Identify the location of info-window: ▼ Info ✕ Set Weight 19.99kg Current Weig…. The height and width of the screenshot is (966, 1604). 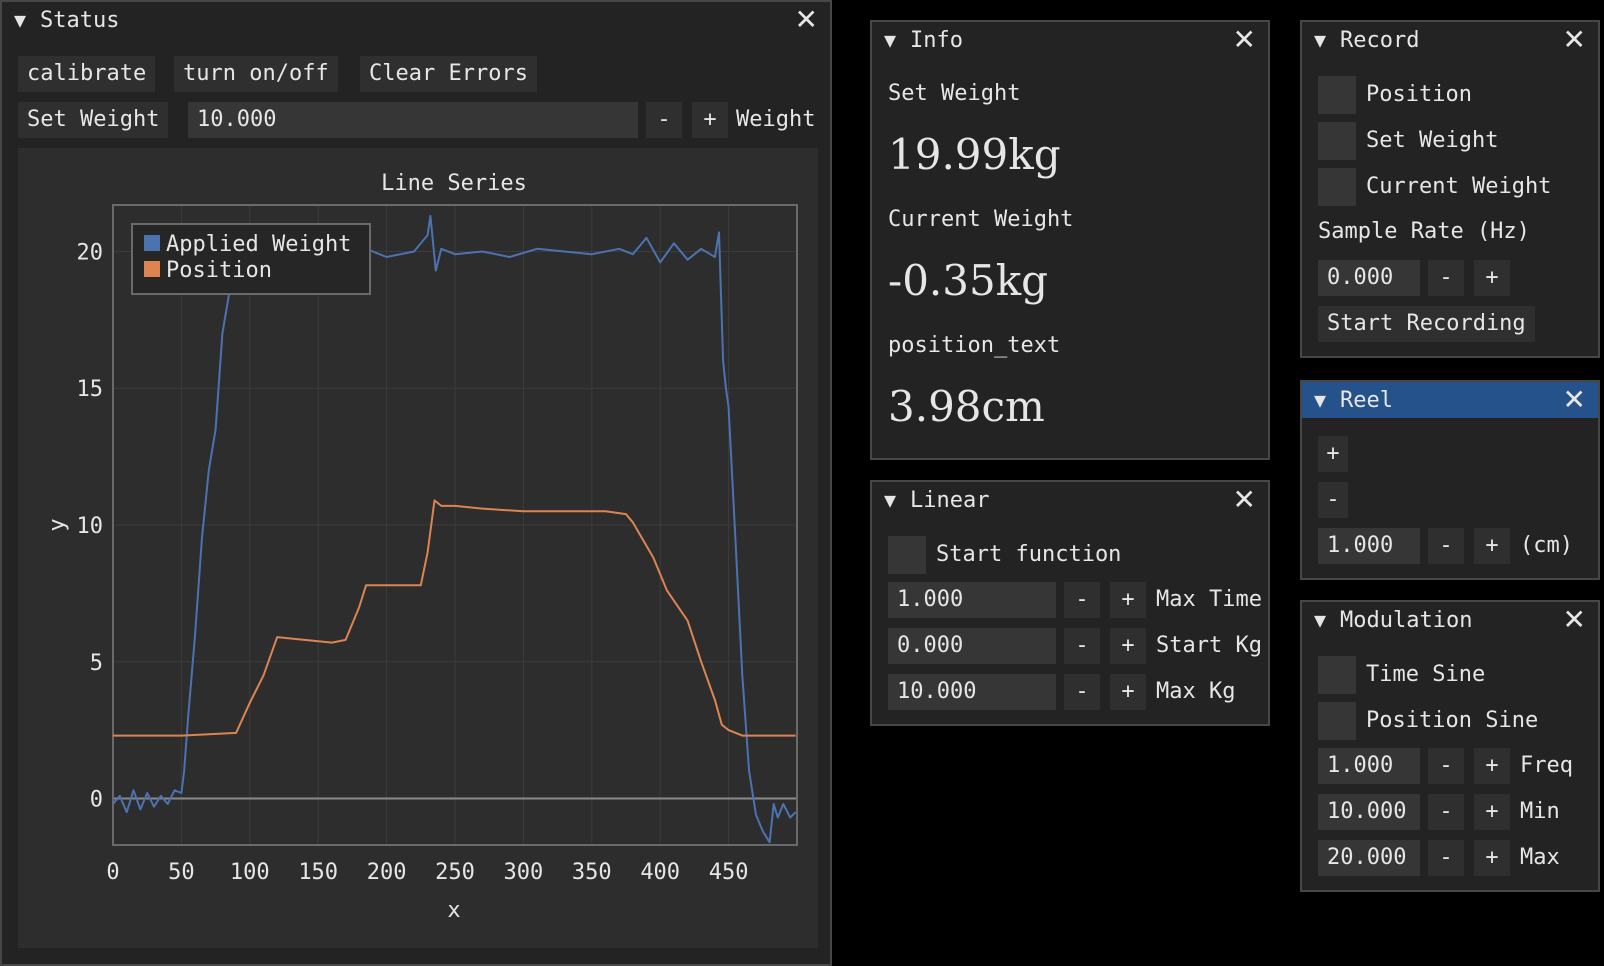
(1070, 240).